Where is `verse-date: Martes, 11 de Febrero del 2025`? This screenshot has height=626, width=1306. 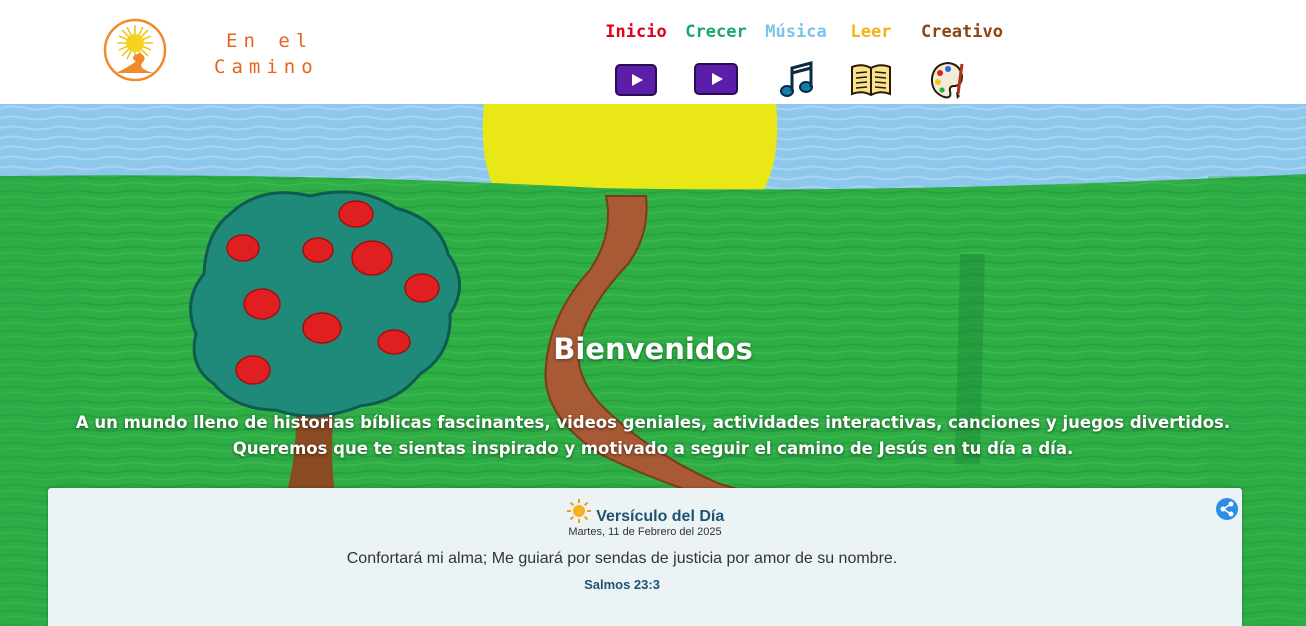 verse-date: Martes, 11 de Febrero del 2025 is located at coordinates (645, 532).